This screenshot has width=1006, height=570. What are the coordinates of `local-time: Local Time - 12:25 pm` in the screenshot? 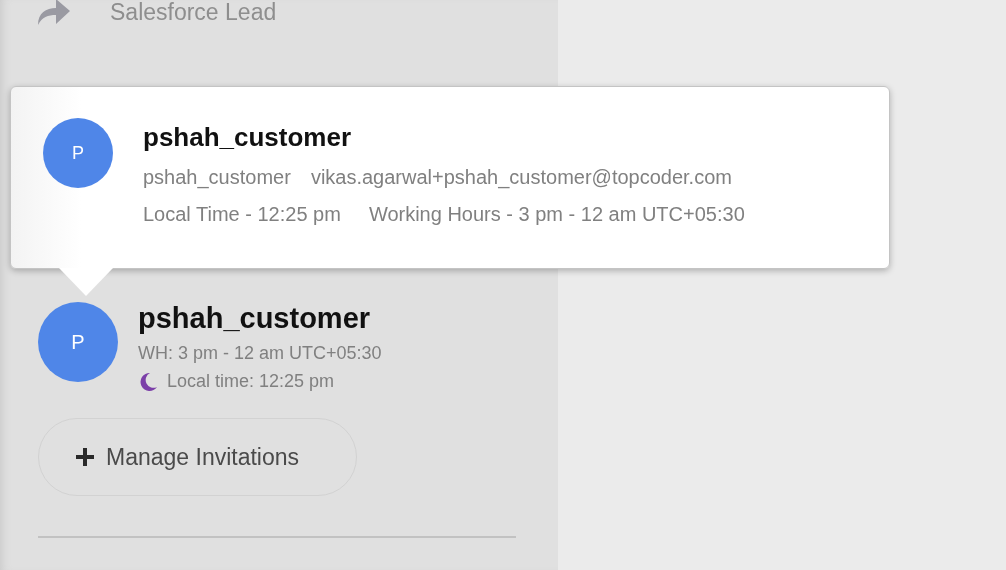 It's located at (242, 214).